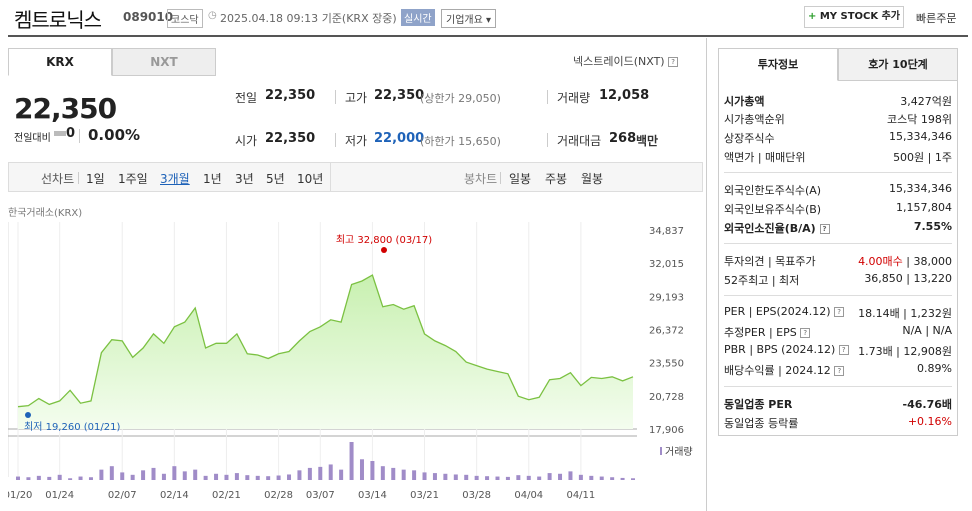 Image resolution: width=972 pixels, height=511 pixels. I want to click on info-row-listed-shares: 상장주식수 15,334,346, so click(838, 138).